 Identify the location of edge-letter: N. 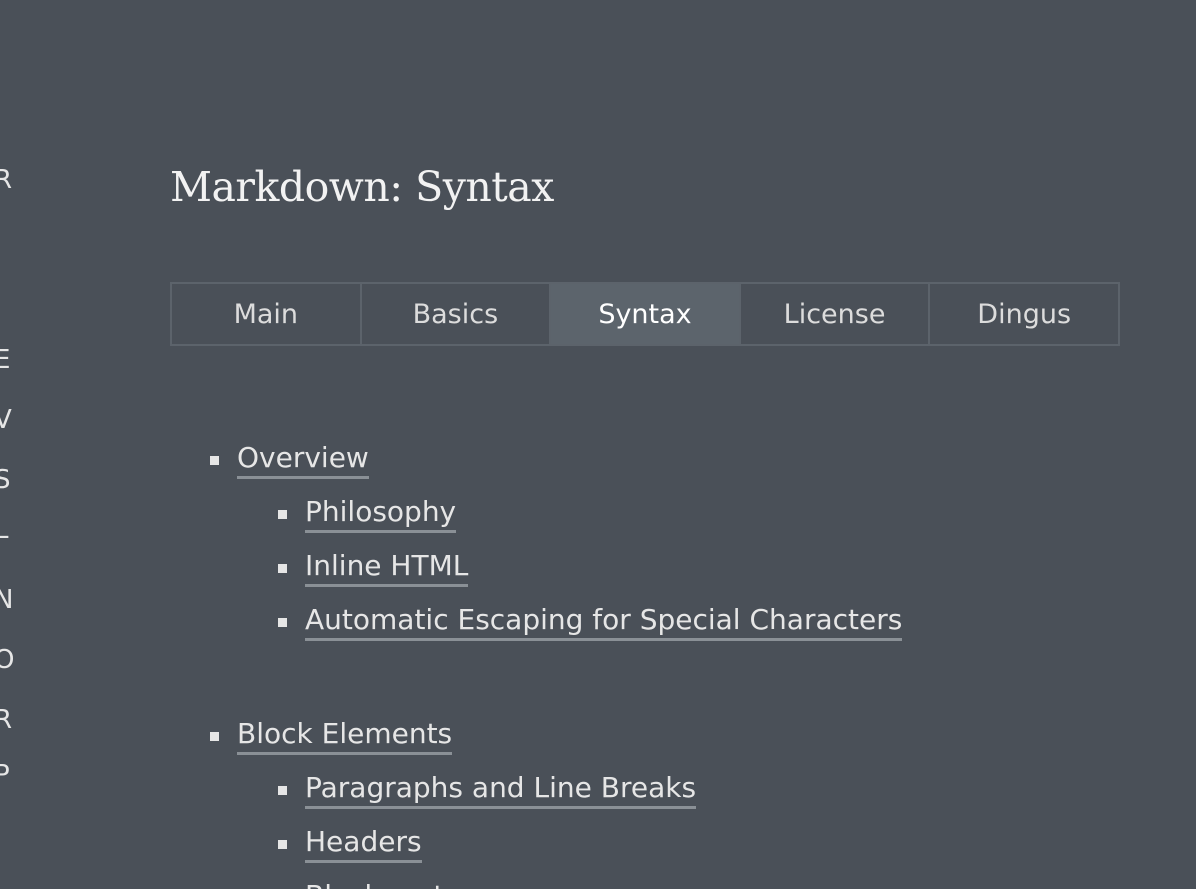
(7, 600).